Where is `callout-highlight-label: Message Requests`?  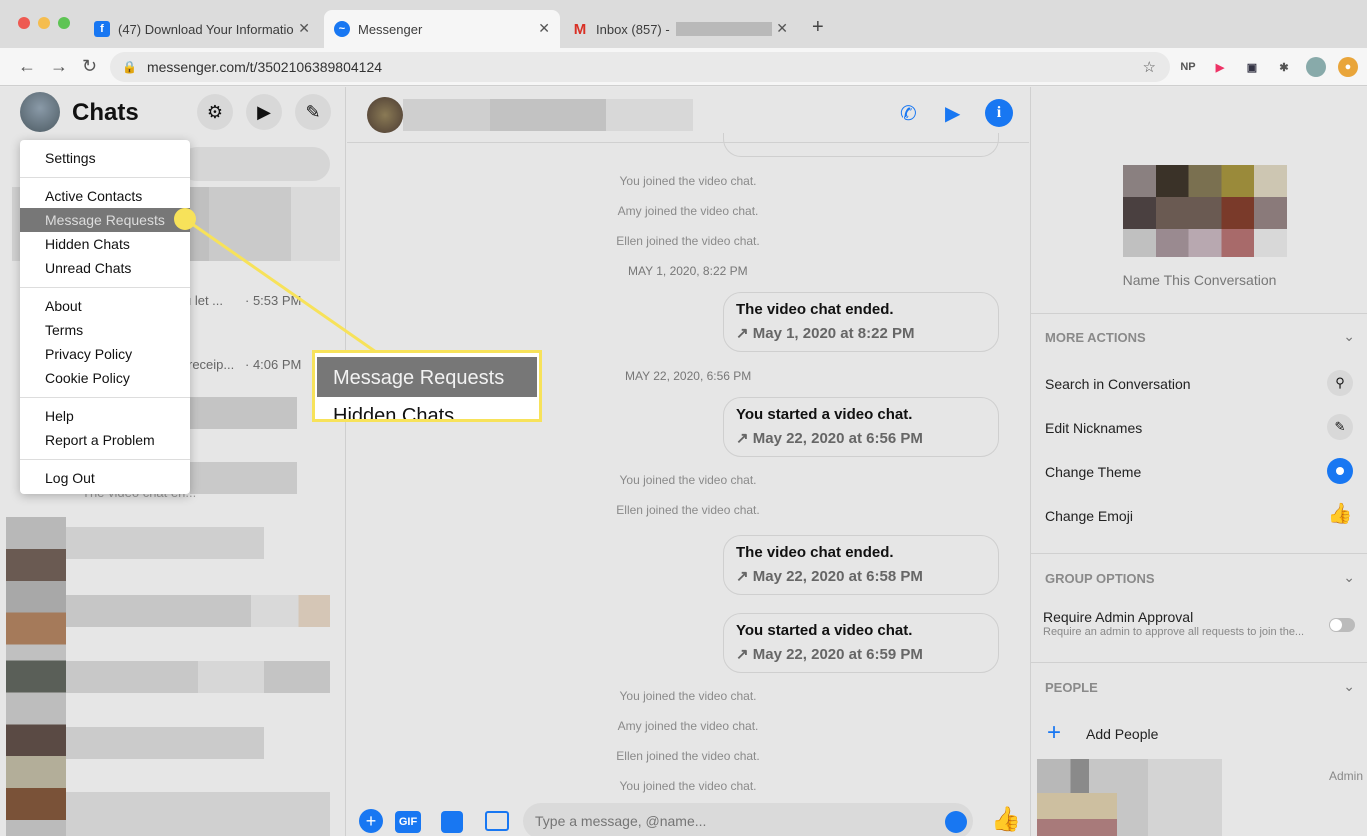 callout-highlight-label: Message Requests is located at coordinates (427, 377).